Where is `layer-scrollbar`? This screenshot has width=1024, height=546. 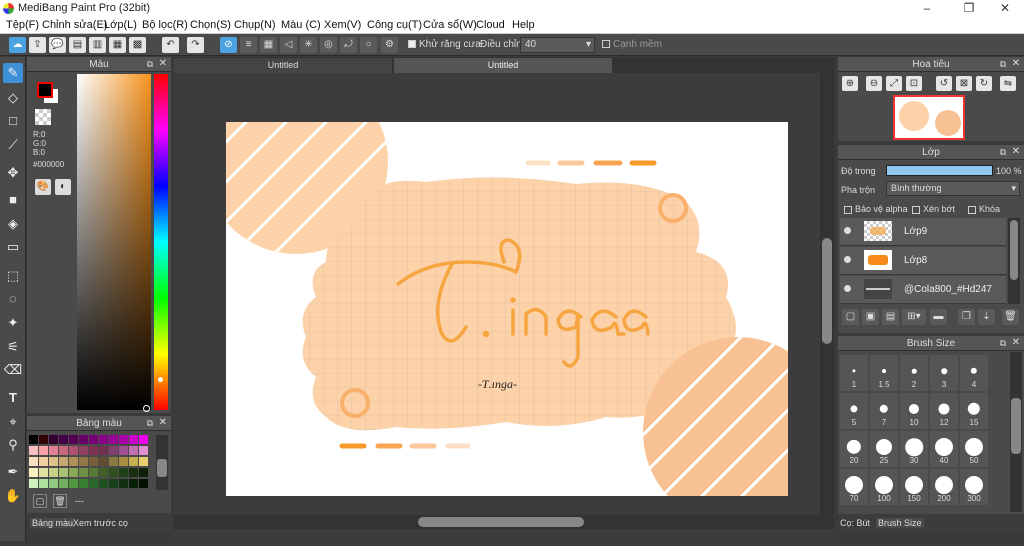
layer-scrollbar is located at coordinates (1014, 261).